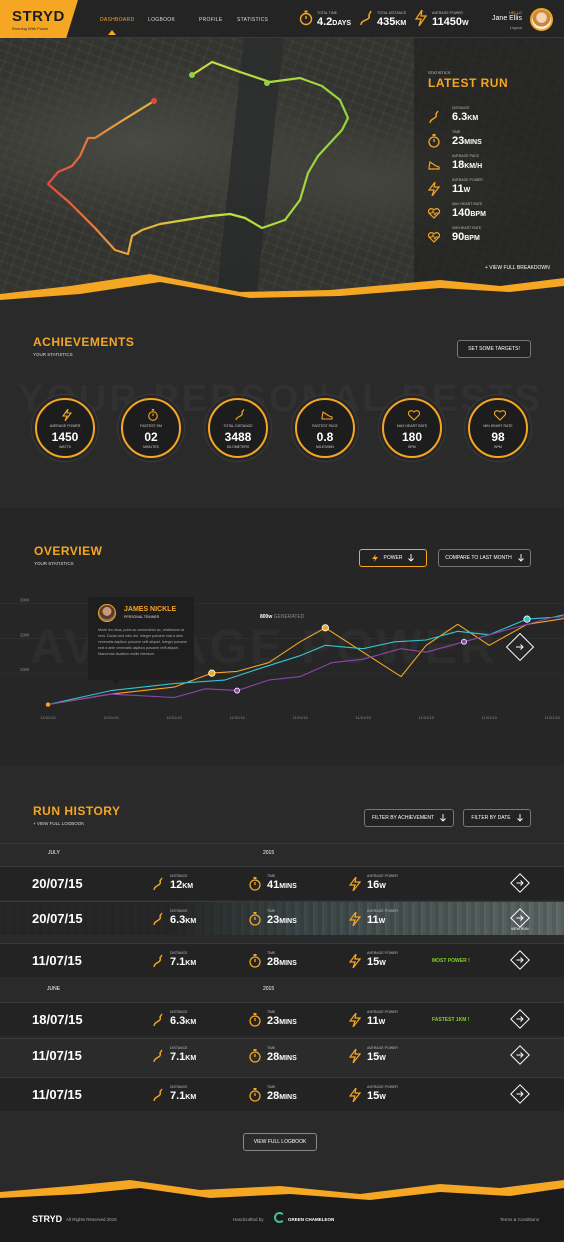 Image resolution: width=564 pixels, height=1242 pixels. Describe the element at coordinates (116, 682) in the screenshot. I see `tooltip-caret` at that location.